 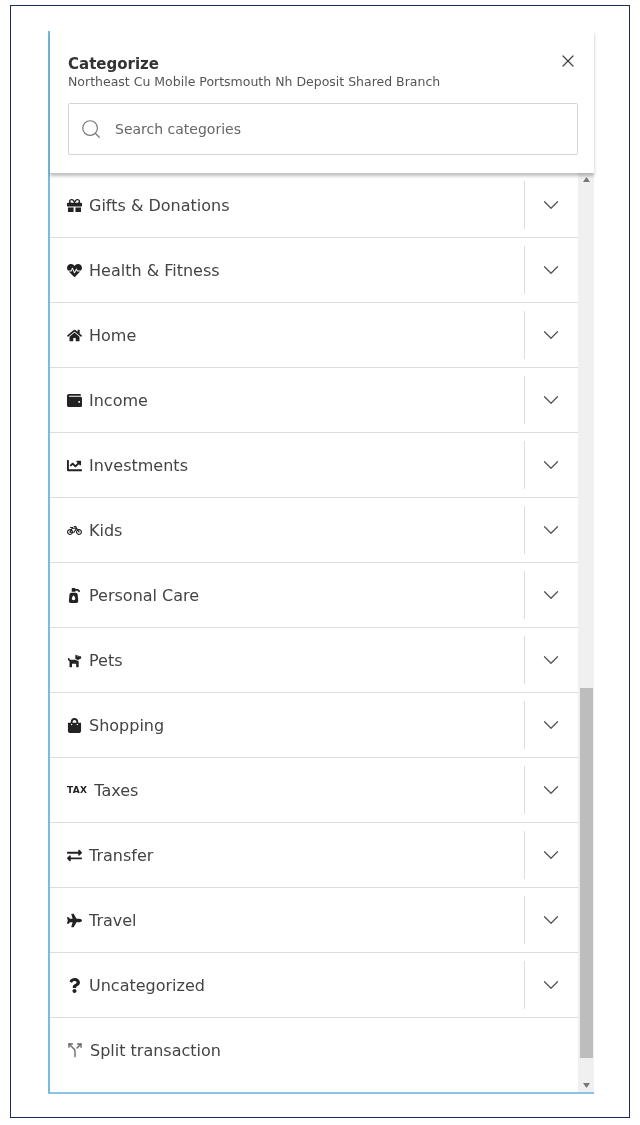 What do you see at coordinates (74, 920) in the screenshot?
I see `plane-icon` at bounding box center [74, 920].